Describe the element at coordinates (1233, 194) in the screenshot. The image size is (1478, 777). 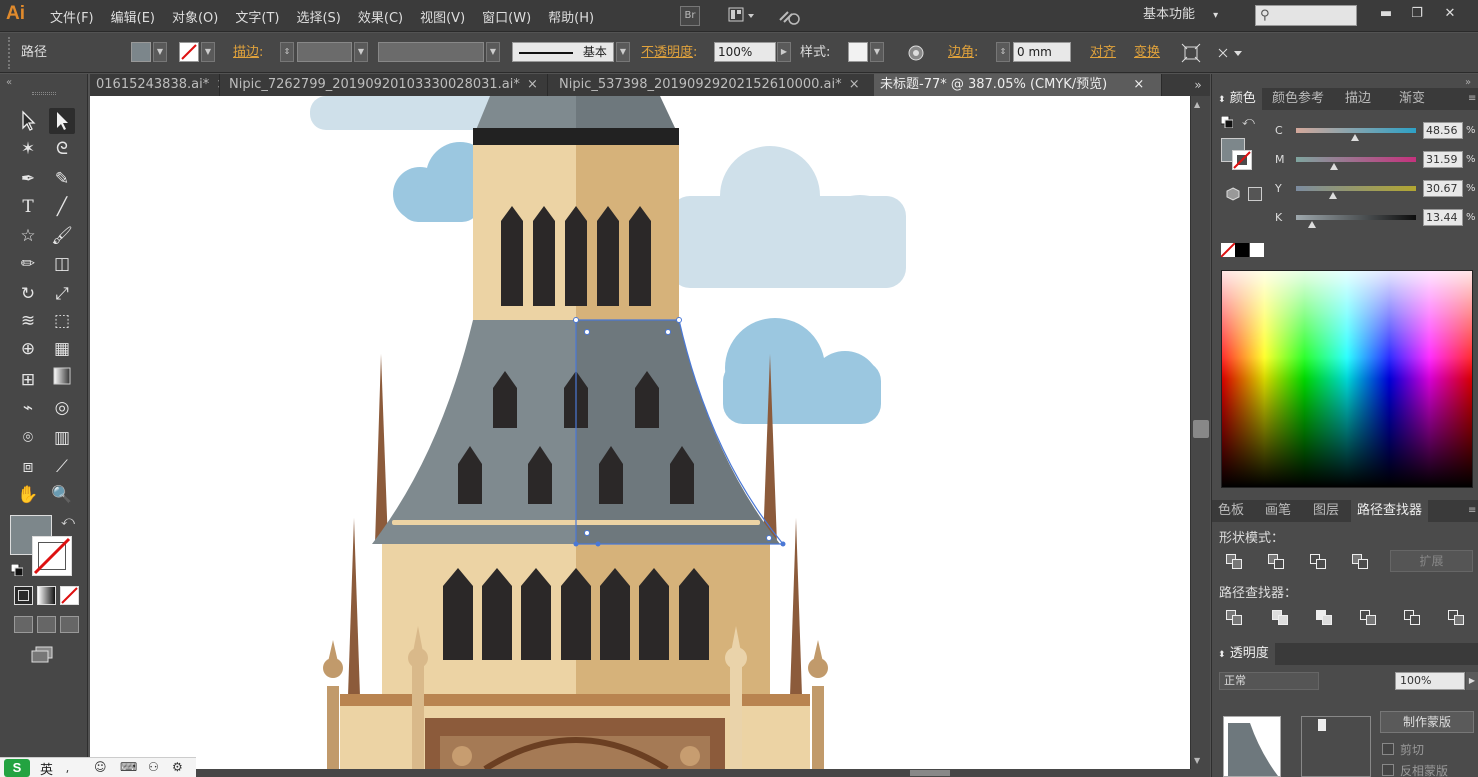
I see `out-of-gamut-icon` at that location.